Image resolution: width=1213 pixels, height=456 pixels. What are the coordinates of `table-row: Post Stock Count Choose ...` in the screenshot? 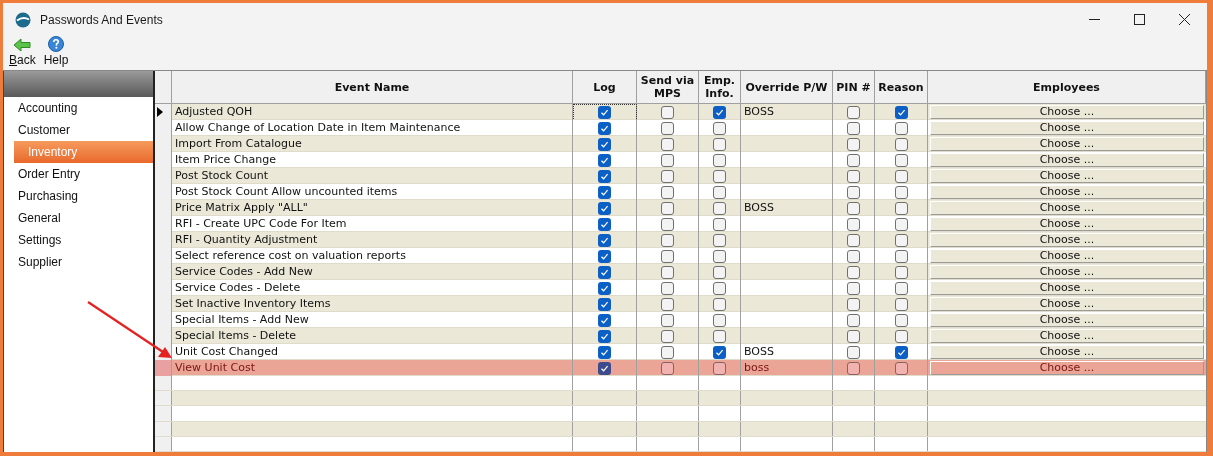 It's located at (680, 176).